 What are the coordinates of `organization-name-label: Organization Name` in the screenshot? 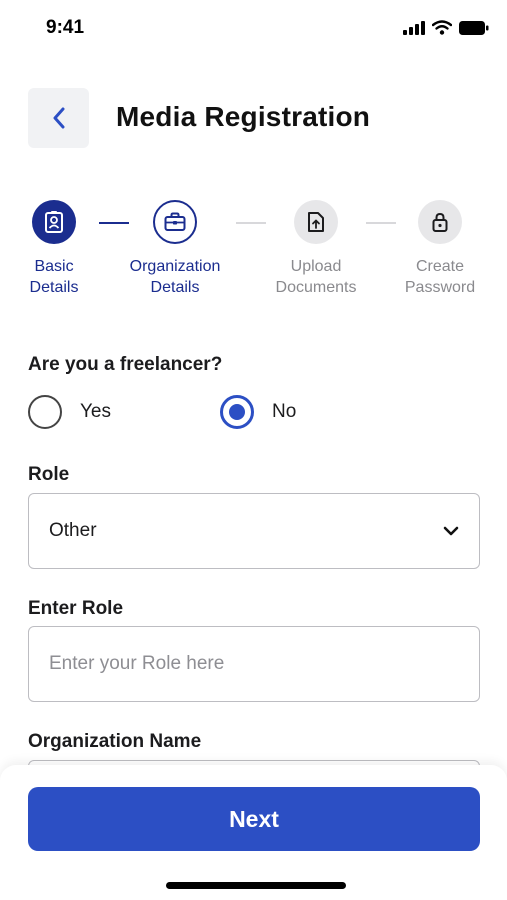 It's located at (115, 741).